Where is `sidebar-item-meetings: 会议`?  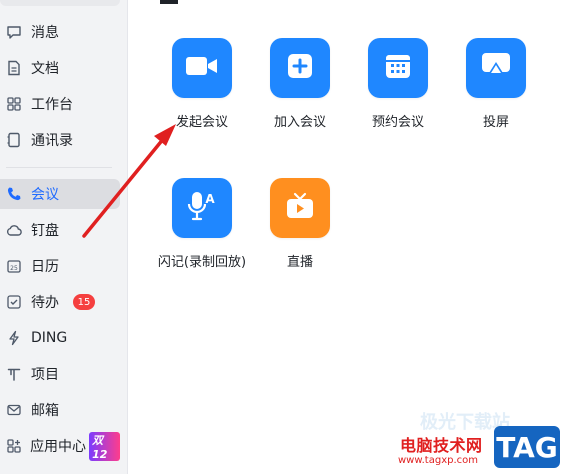
sidebar-item-meetings: 会议 is located at coordinates (60, 194).